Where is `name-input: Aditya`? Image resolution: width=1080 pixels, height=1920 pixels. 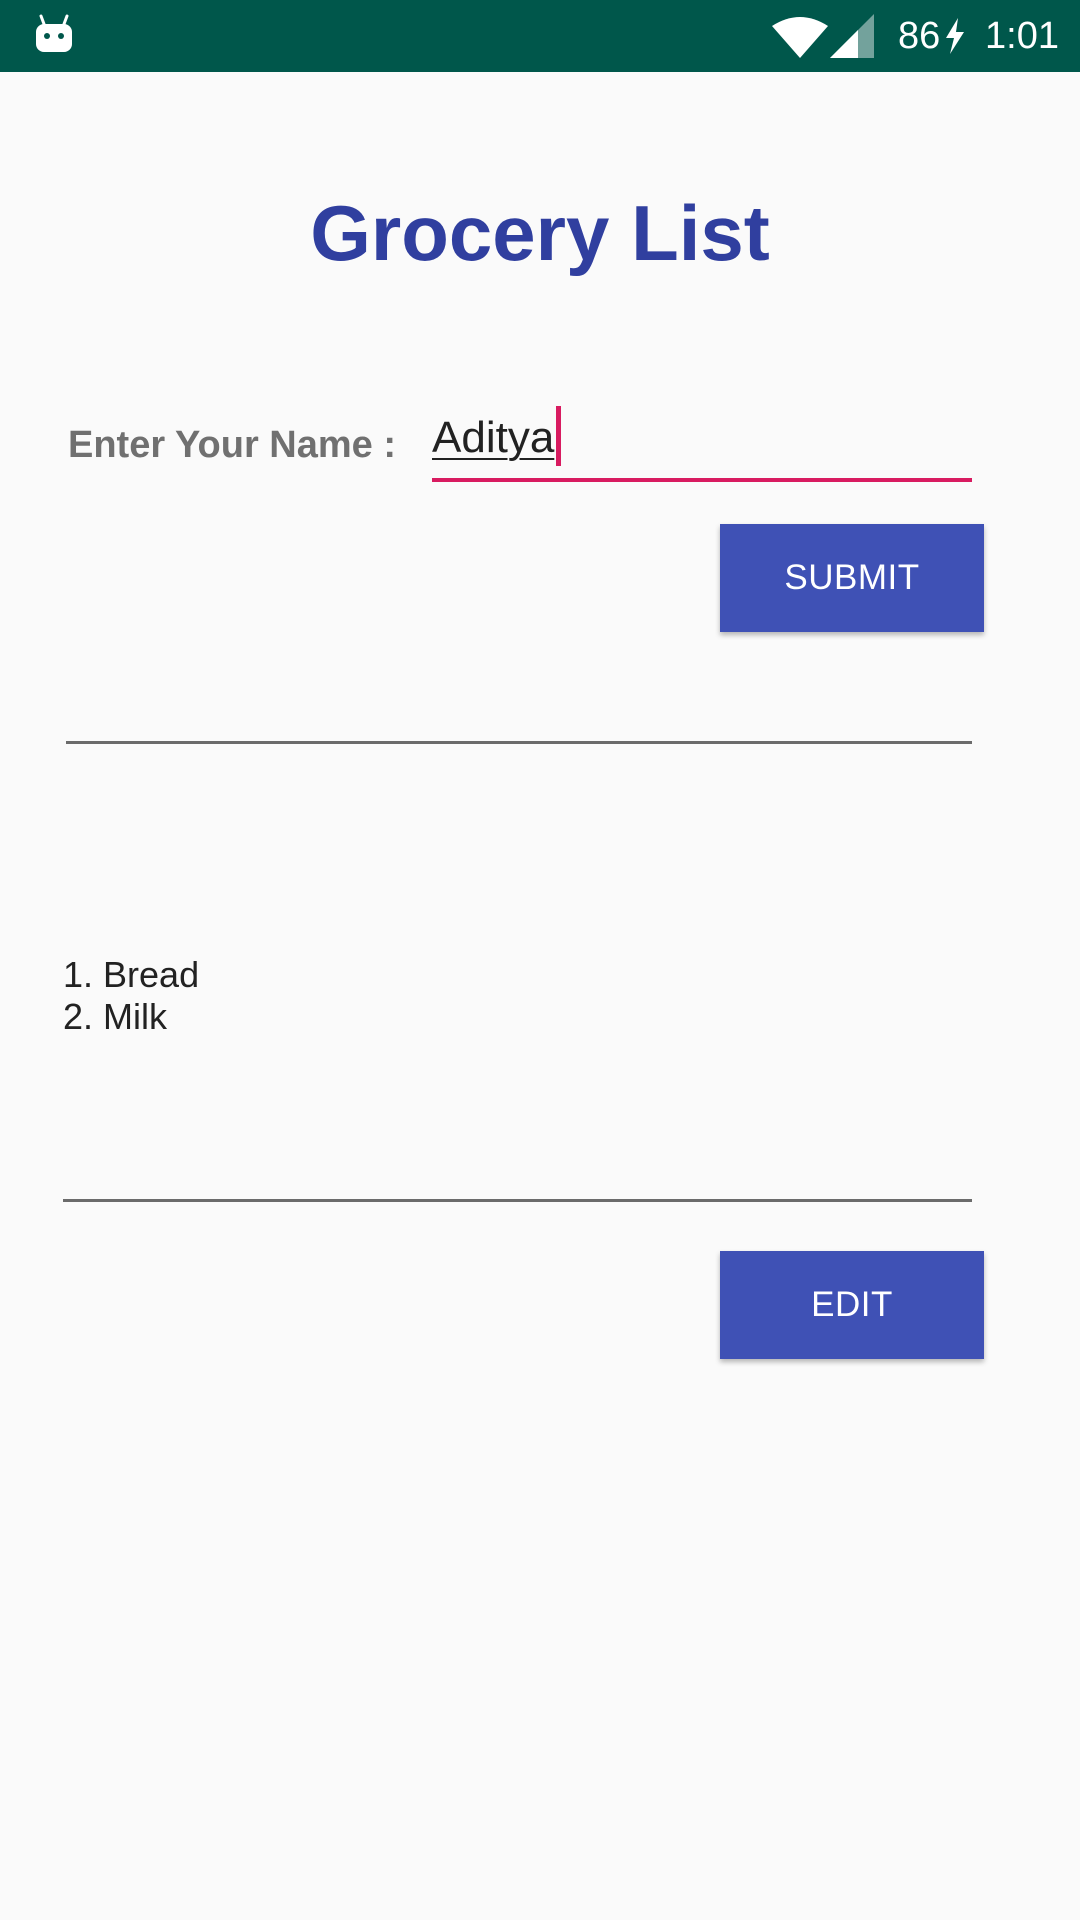 name-input: Aditya is located at coordinates (702, 441).